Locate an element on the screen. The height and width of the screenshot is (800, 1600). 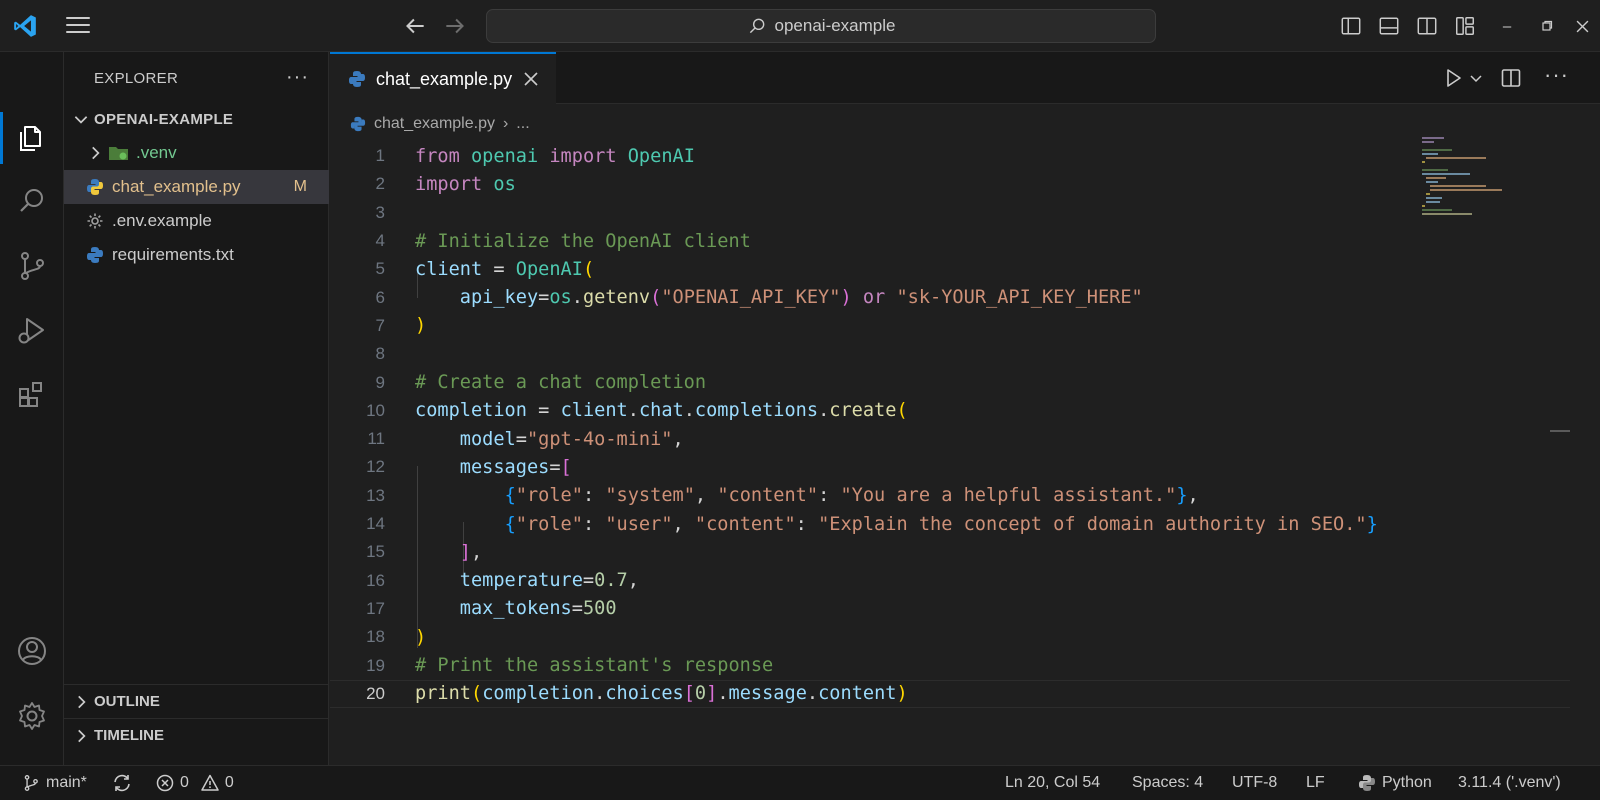
sync-button is located at coordinates (122, 783).